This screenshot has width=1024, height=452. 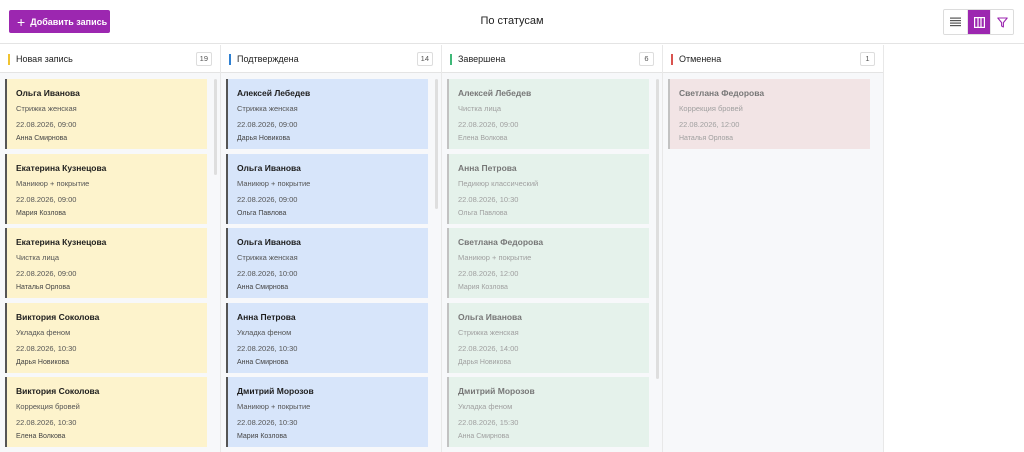 What do you see at coordinates (44, 59) in the screenshot?
I see `column-title: Новая запись` at bounding box center [44, 59].